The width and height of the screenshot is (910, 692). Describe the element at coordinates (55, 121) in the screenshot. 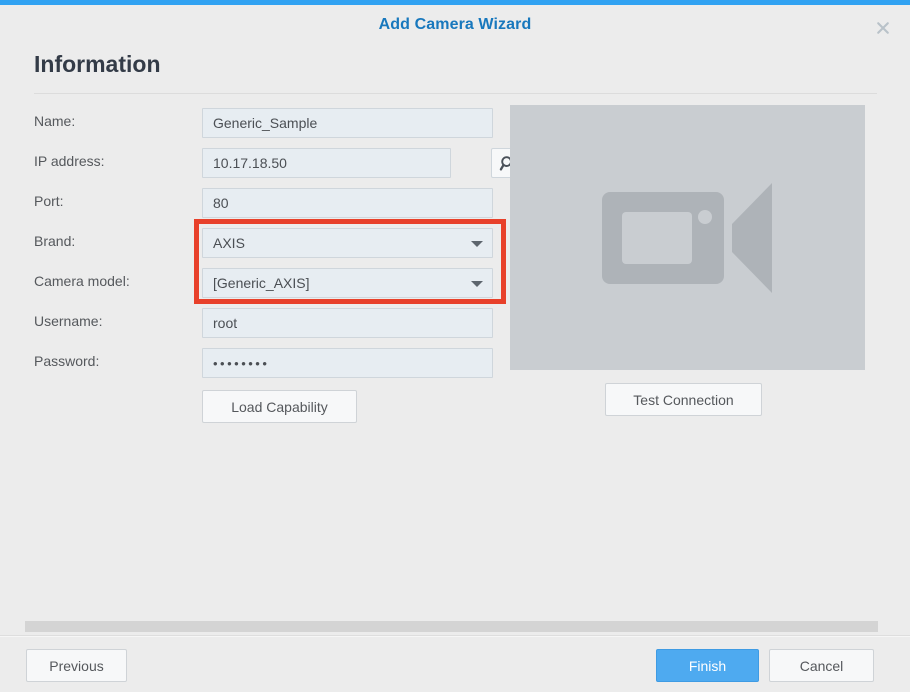

I see `name-label: Name:` at that location.